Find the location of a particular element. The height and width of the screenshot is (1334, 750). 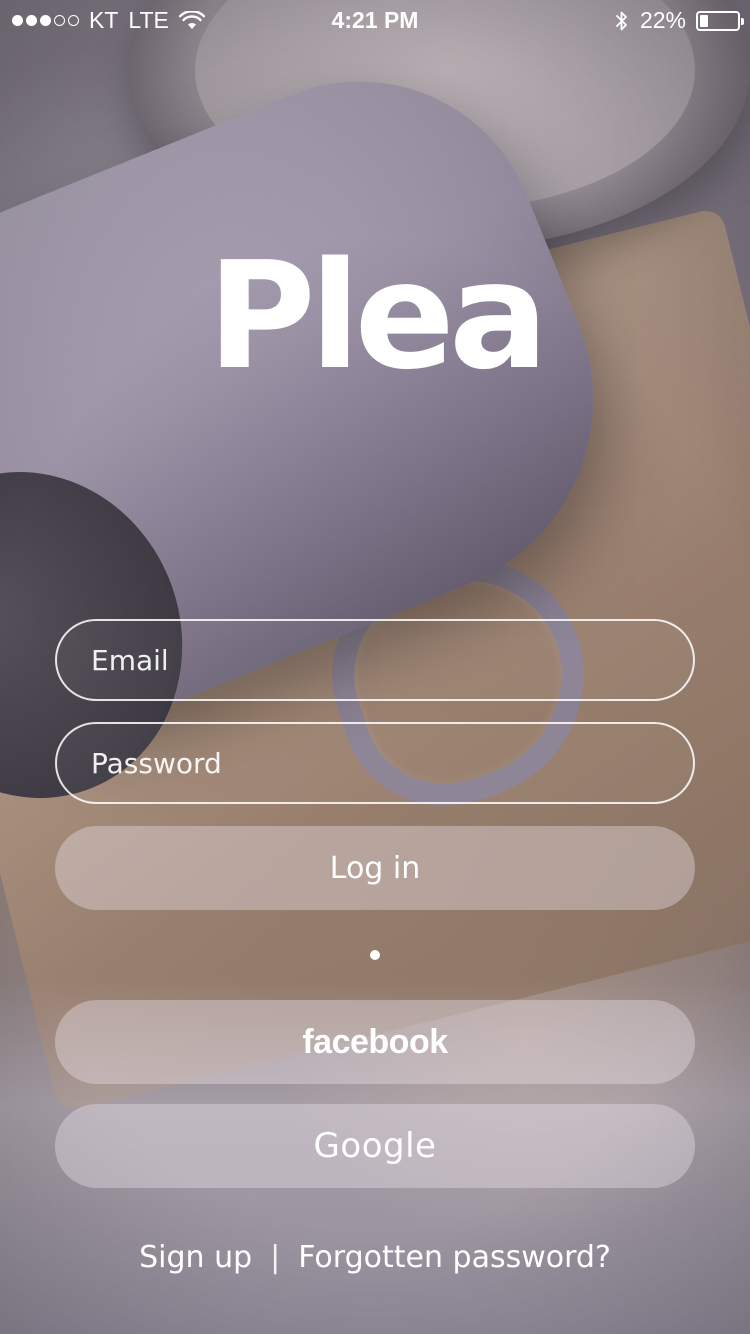

facebook-logo-text: facebook is located at coordinates (375, 1041).